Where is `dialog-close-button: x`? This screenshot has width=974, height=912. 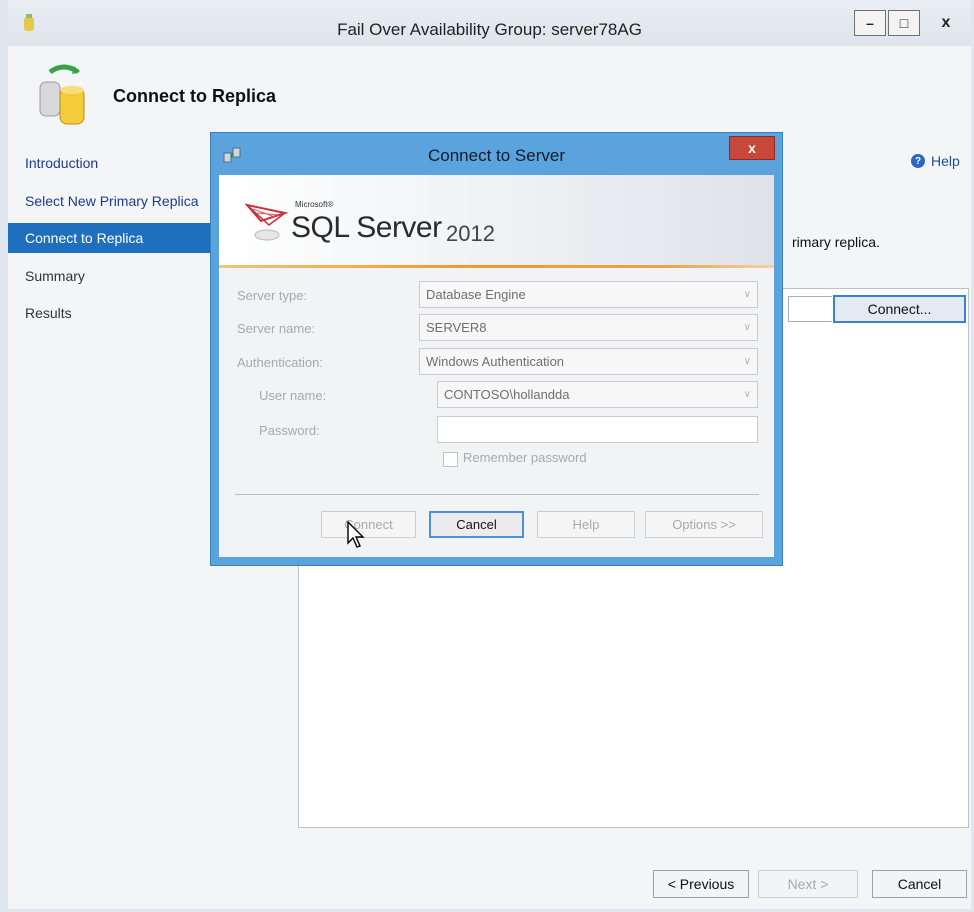
dialog-close-button: x is located at coordinates (752, 148).